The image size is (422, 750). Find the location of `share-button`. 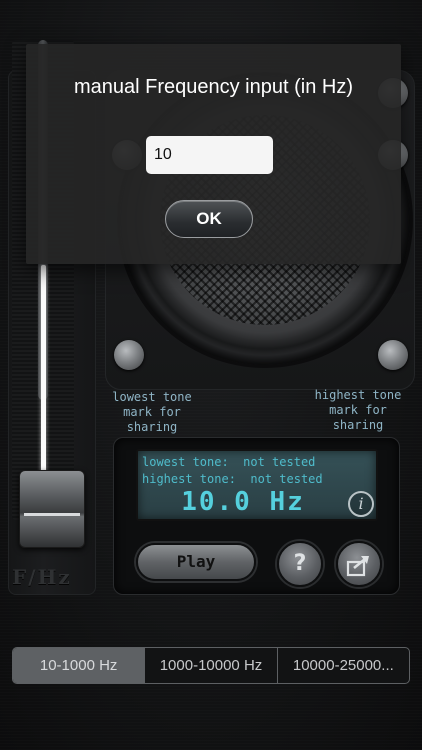

share-button is located at coordinates (359, 564).